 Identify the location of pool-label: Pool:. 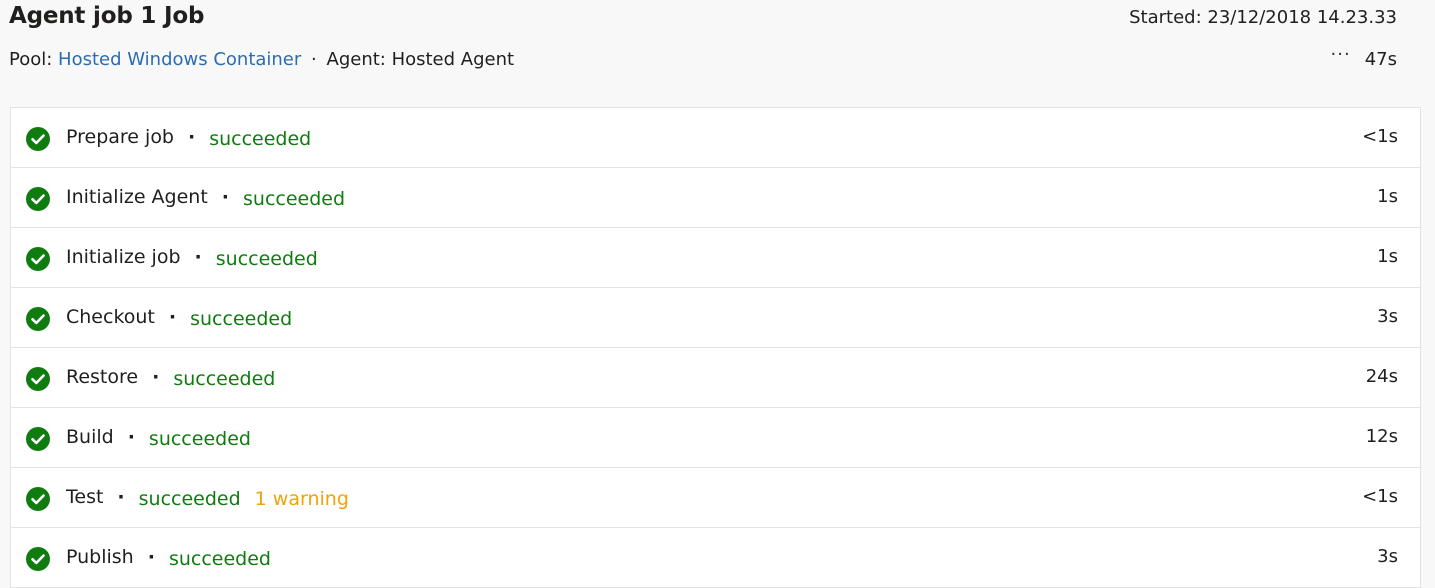
(31, 59).